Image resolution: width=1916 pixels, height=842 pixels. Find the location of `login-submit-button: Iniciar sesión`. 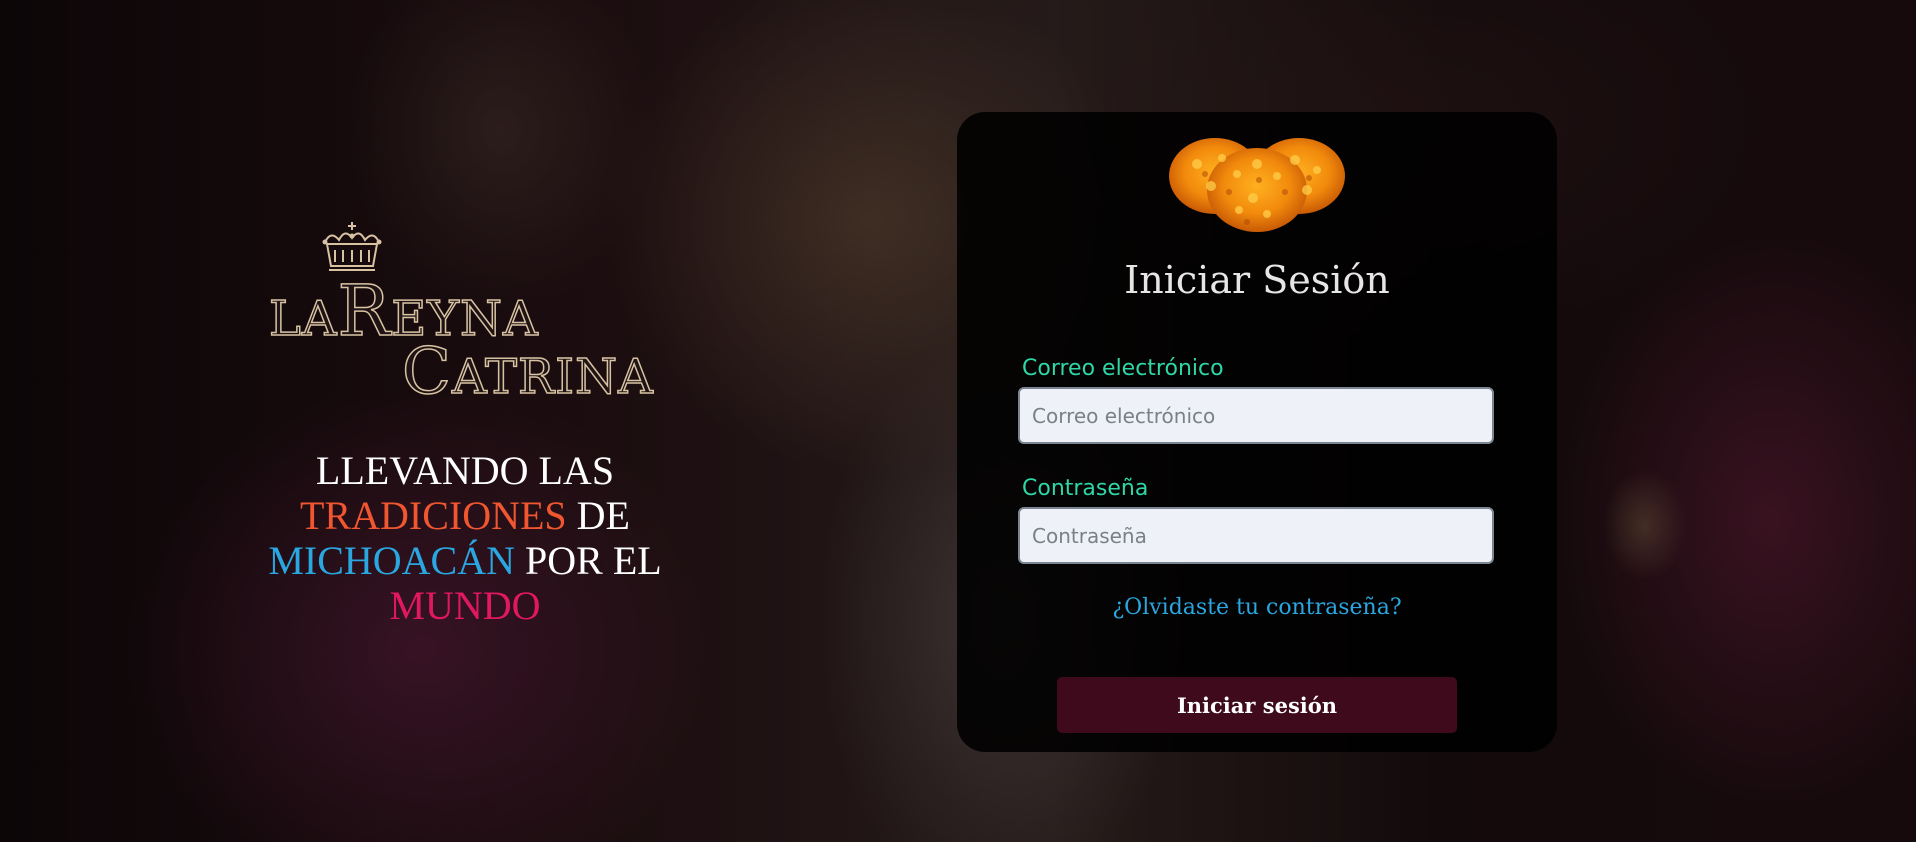

login-submit-button: Iniciar sesión is located at coordinates (1257, 705).